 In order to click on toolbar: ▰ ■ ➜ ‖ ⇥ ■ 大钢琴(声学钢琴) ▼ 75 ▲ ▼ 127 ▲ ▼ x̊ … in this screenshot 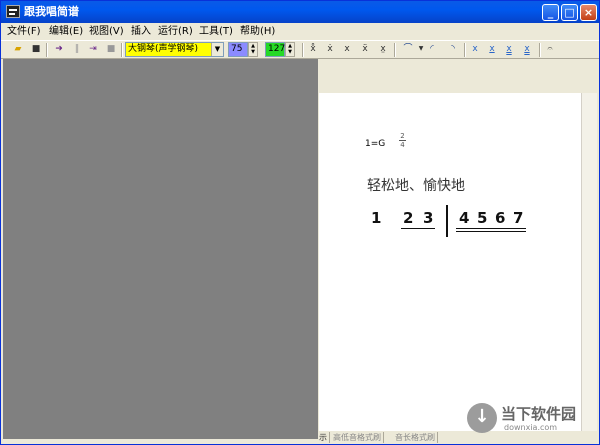, I will do `click(300, 49)`.